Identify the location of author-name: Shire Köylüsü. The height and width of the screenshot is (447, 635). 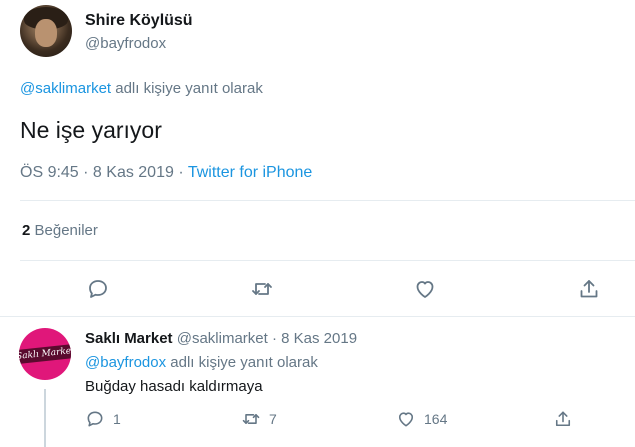
(139, 21).